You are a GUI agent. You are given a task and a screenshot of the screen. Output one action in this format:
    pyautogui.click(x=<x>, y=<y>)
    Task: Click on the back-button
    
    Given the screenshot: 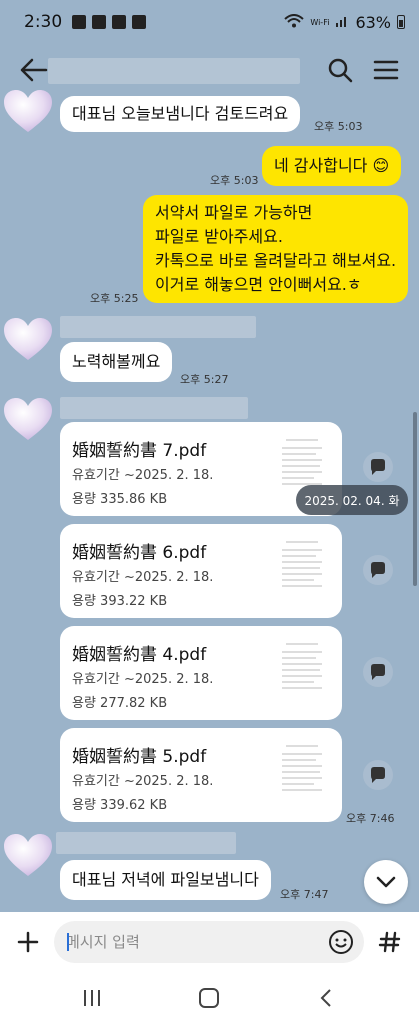 What is the action you would take?
    pyautogui.click(x=33, y=70)
    